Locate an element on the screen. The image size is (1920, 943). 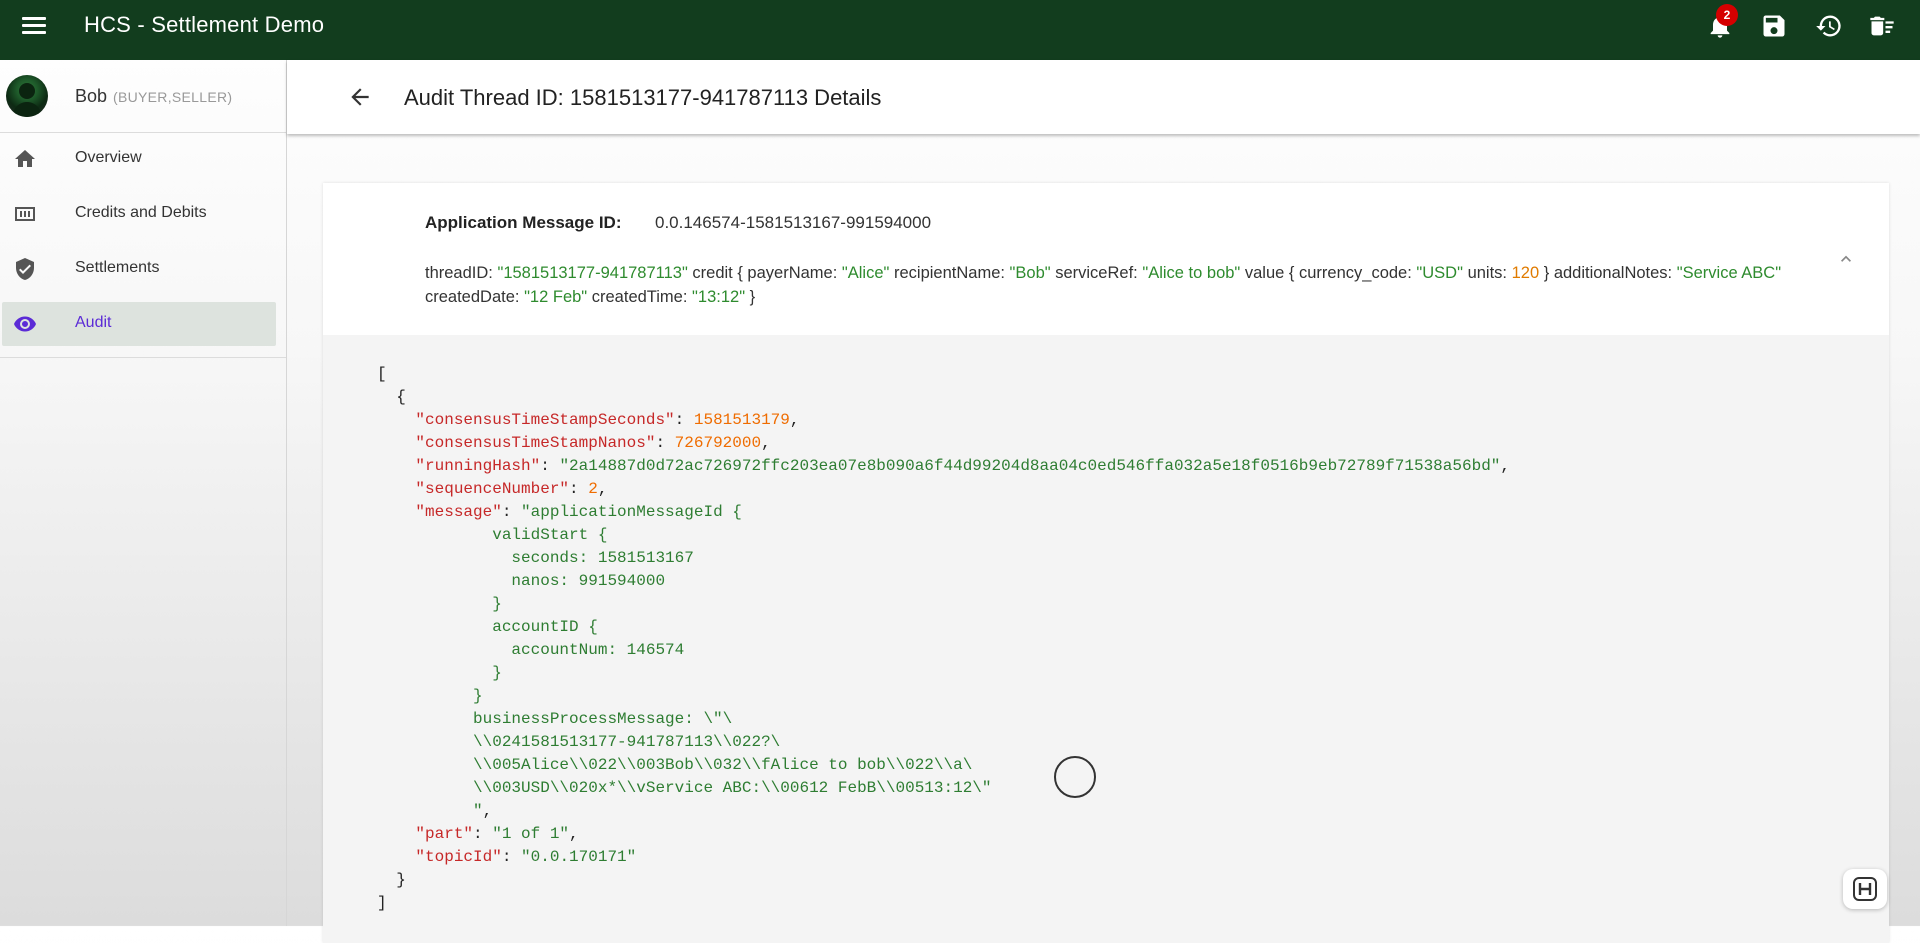
delete-sweep-icon is located at coordinates (1882, 26).